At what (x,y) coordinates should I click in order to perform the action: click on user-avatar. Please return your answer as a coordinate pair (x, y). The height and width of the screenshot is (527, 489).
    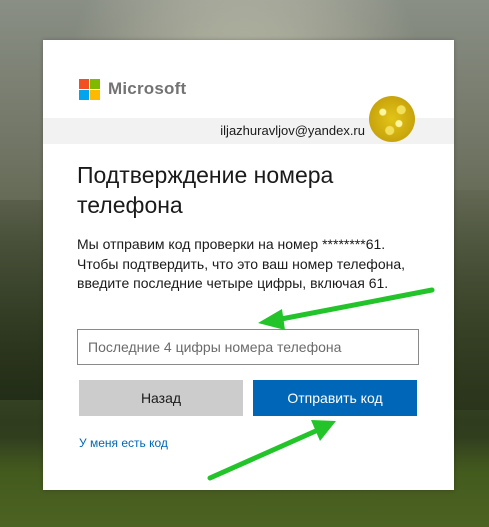
    Looking at the image, I should click on (392, 119).